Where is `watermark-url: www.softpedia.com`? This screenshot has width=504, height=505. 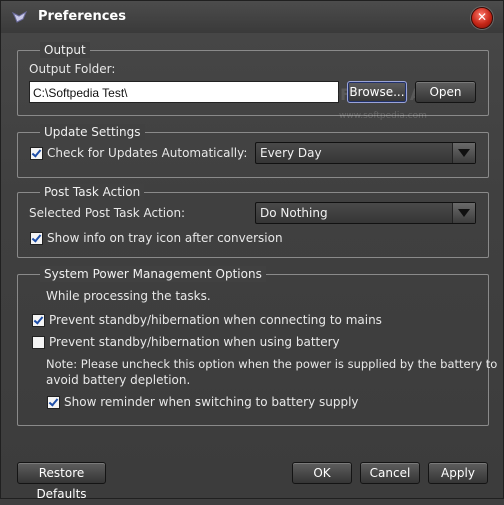 watermark-url: www.softpedia.com is located at coordinates (383, 116).